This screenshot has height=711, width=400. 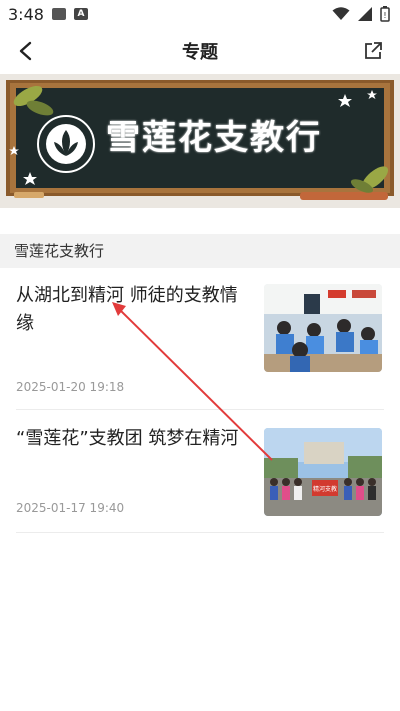 I want to click on back-button, so click(x=25, y=51).